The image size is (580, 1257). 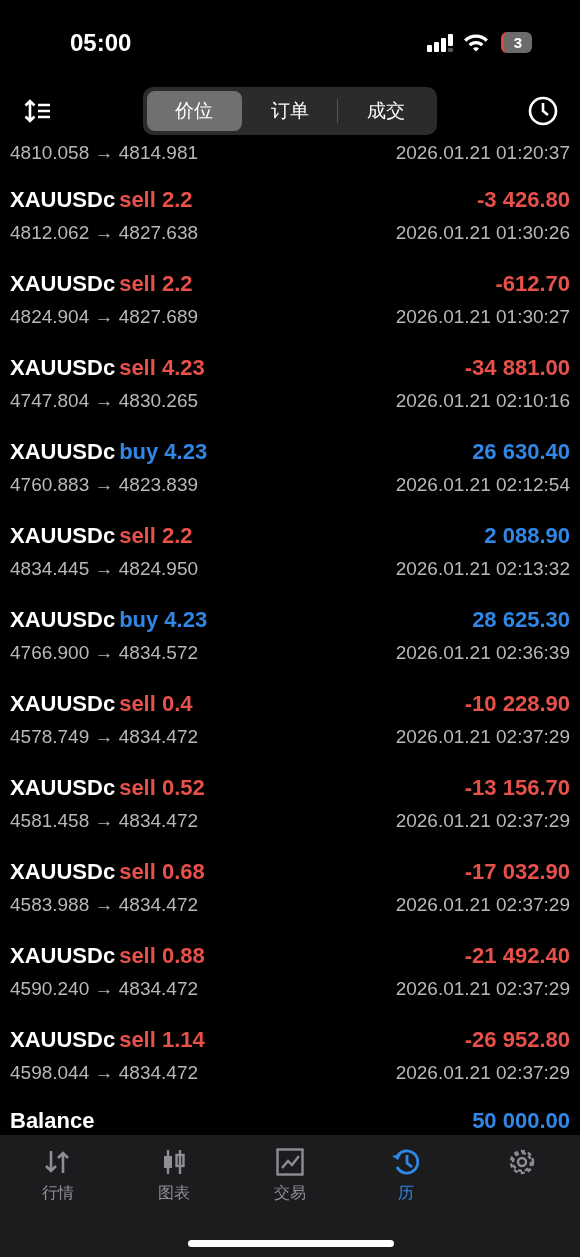 What do you see at coordinates (174, 1193) in the screenshot?
I see `tab-label: 图表` at bounding box center [174, 1193].